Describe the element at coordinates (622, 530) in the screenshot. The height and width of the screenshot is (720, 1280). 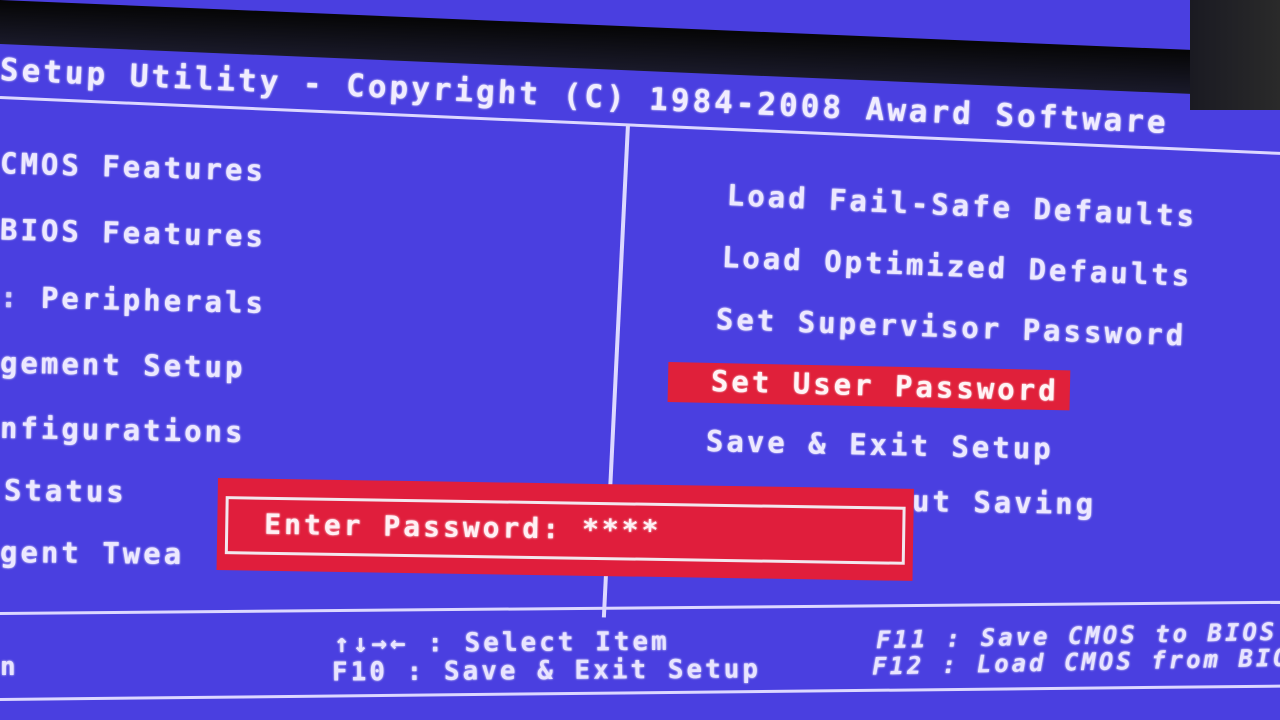
I see `password-input: ****` at that location.